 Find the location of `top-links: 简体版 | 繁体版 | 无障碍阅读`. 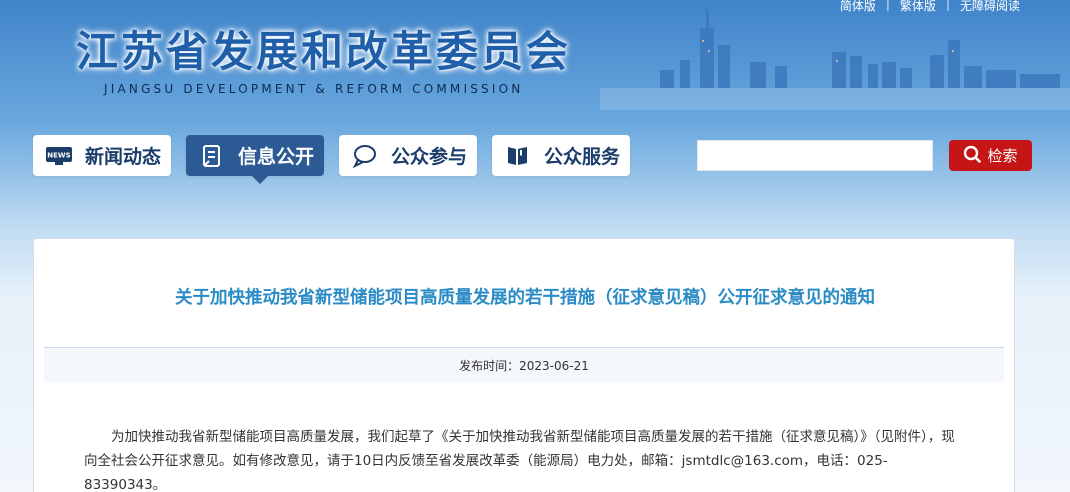

top-links: 简体版 | 繁体版 | 无障碍阅读 is located at coordinates (930, 7).